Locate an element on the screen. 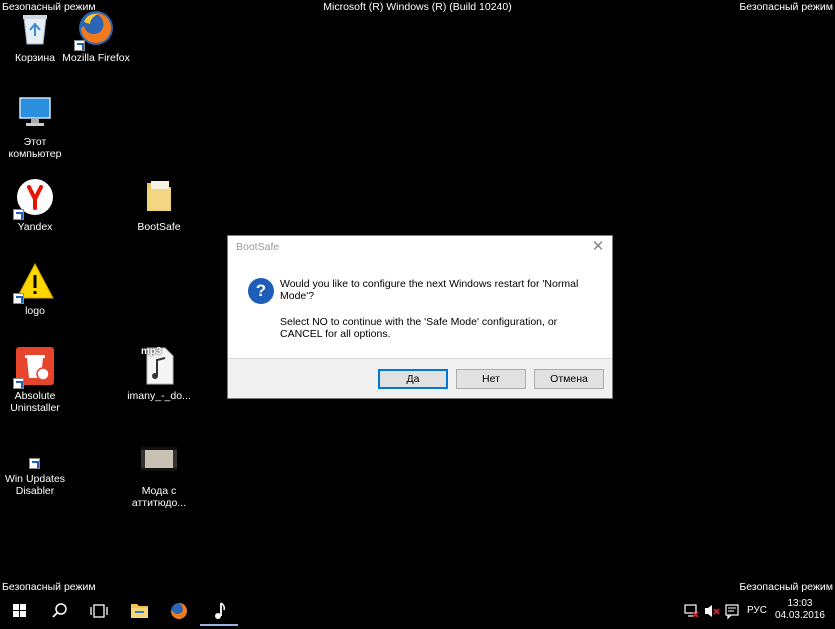  desktop-icon-this-pc: Этот компьютер is located at coordinates (35, 126).